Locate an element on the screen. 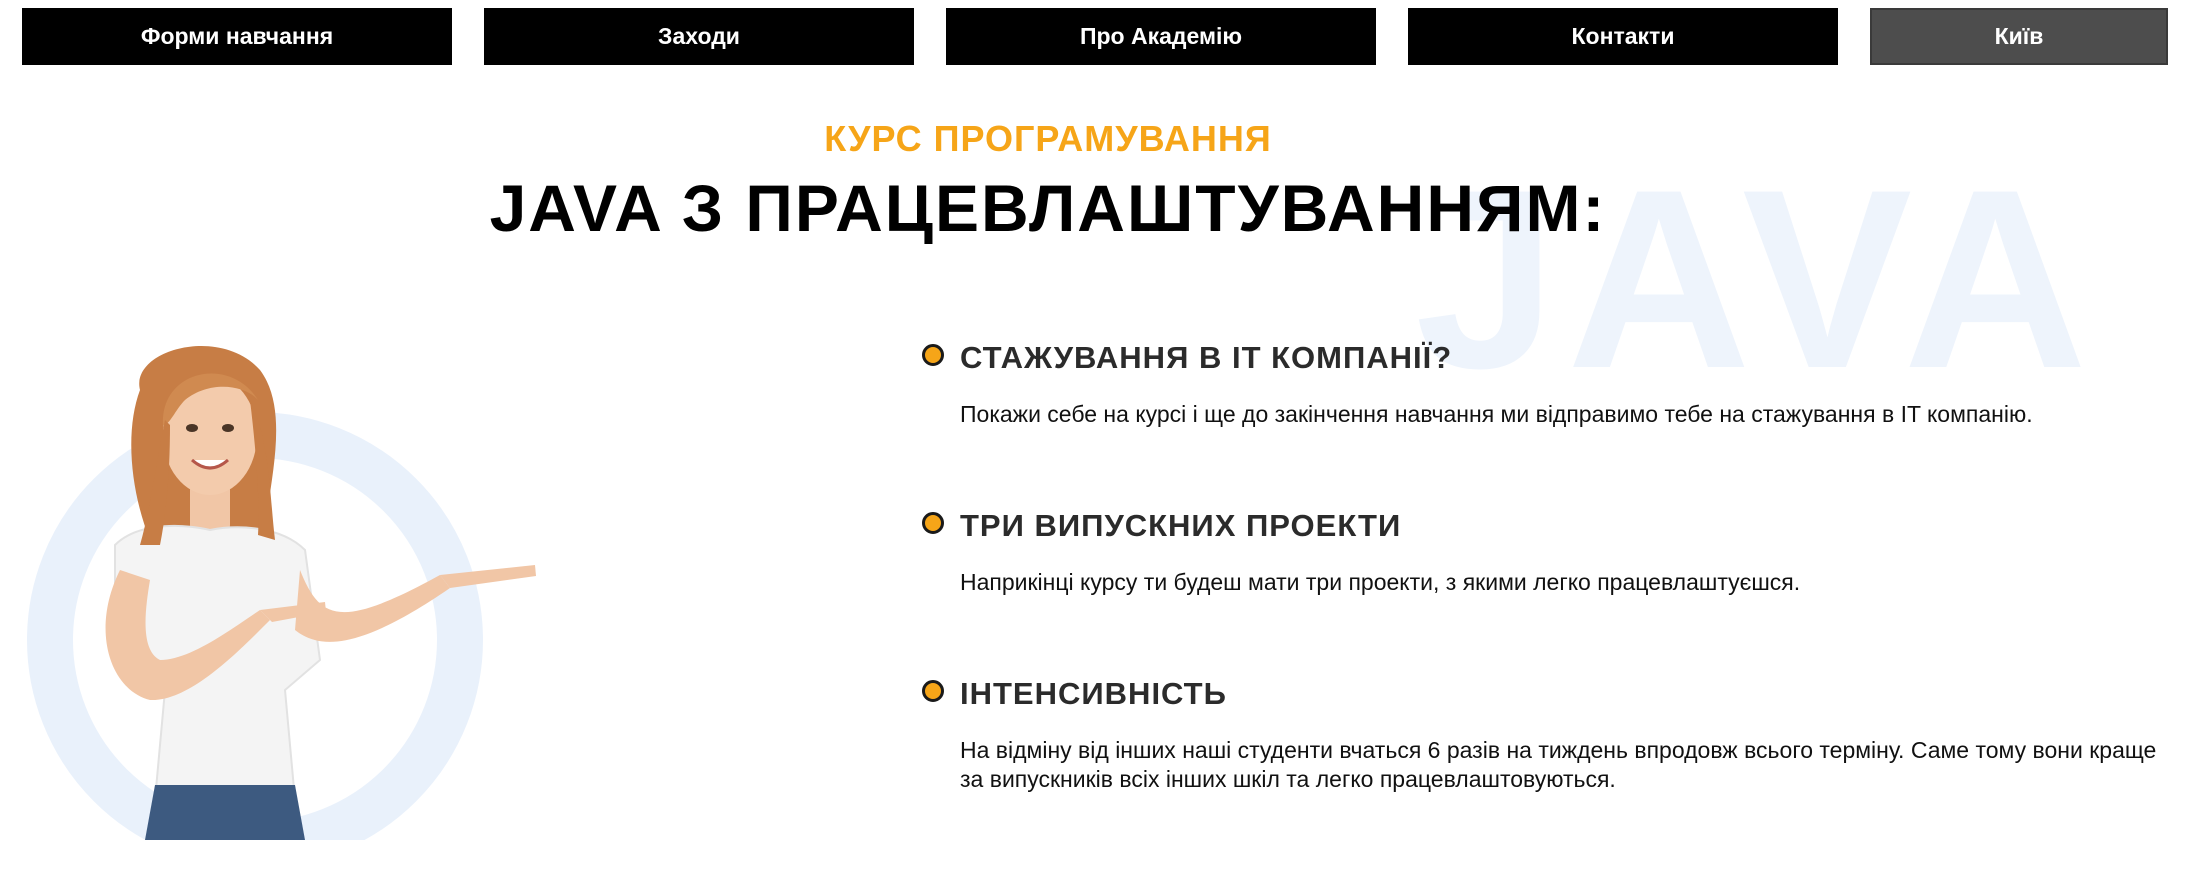  course-eyebrow: КУРС ПРОГРАМУВАННЯ is located at coordinates (1048, 138).